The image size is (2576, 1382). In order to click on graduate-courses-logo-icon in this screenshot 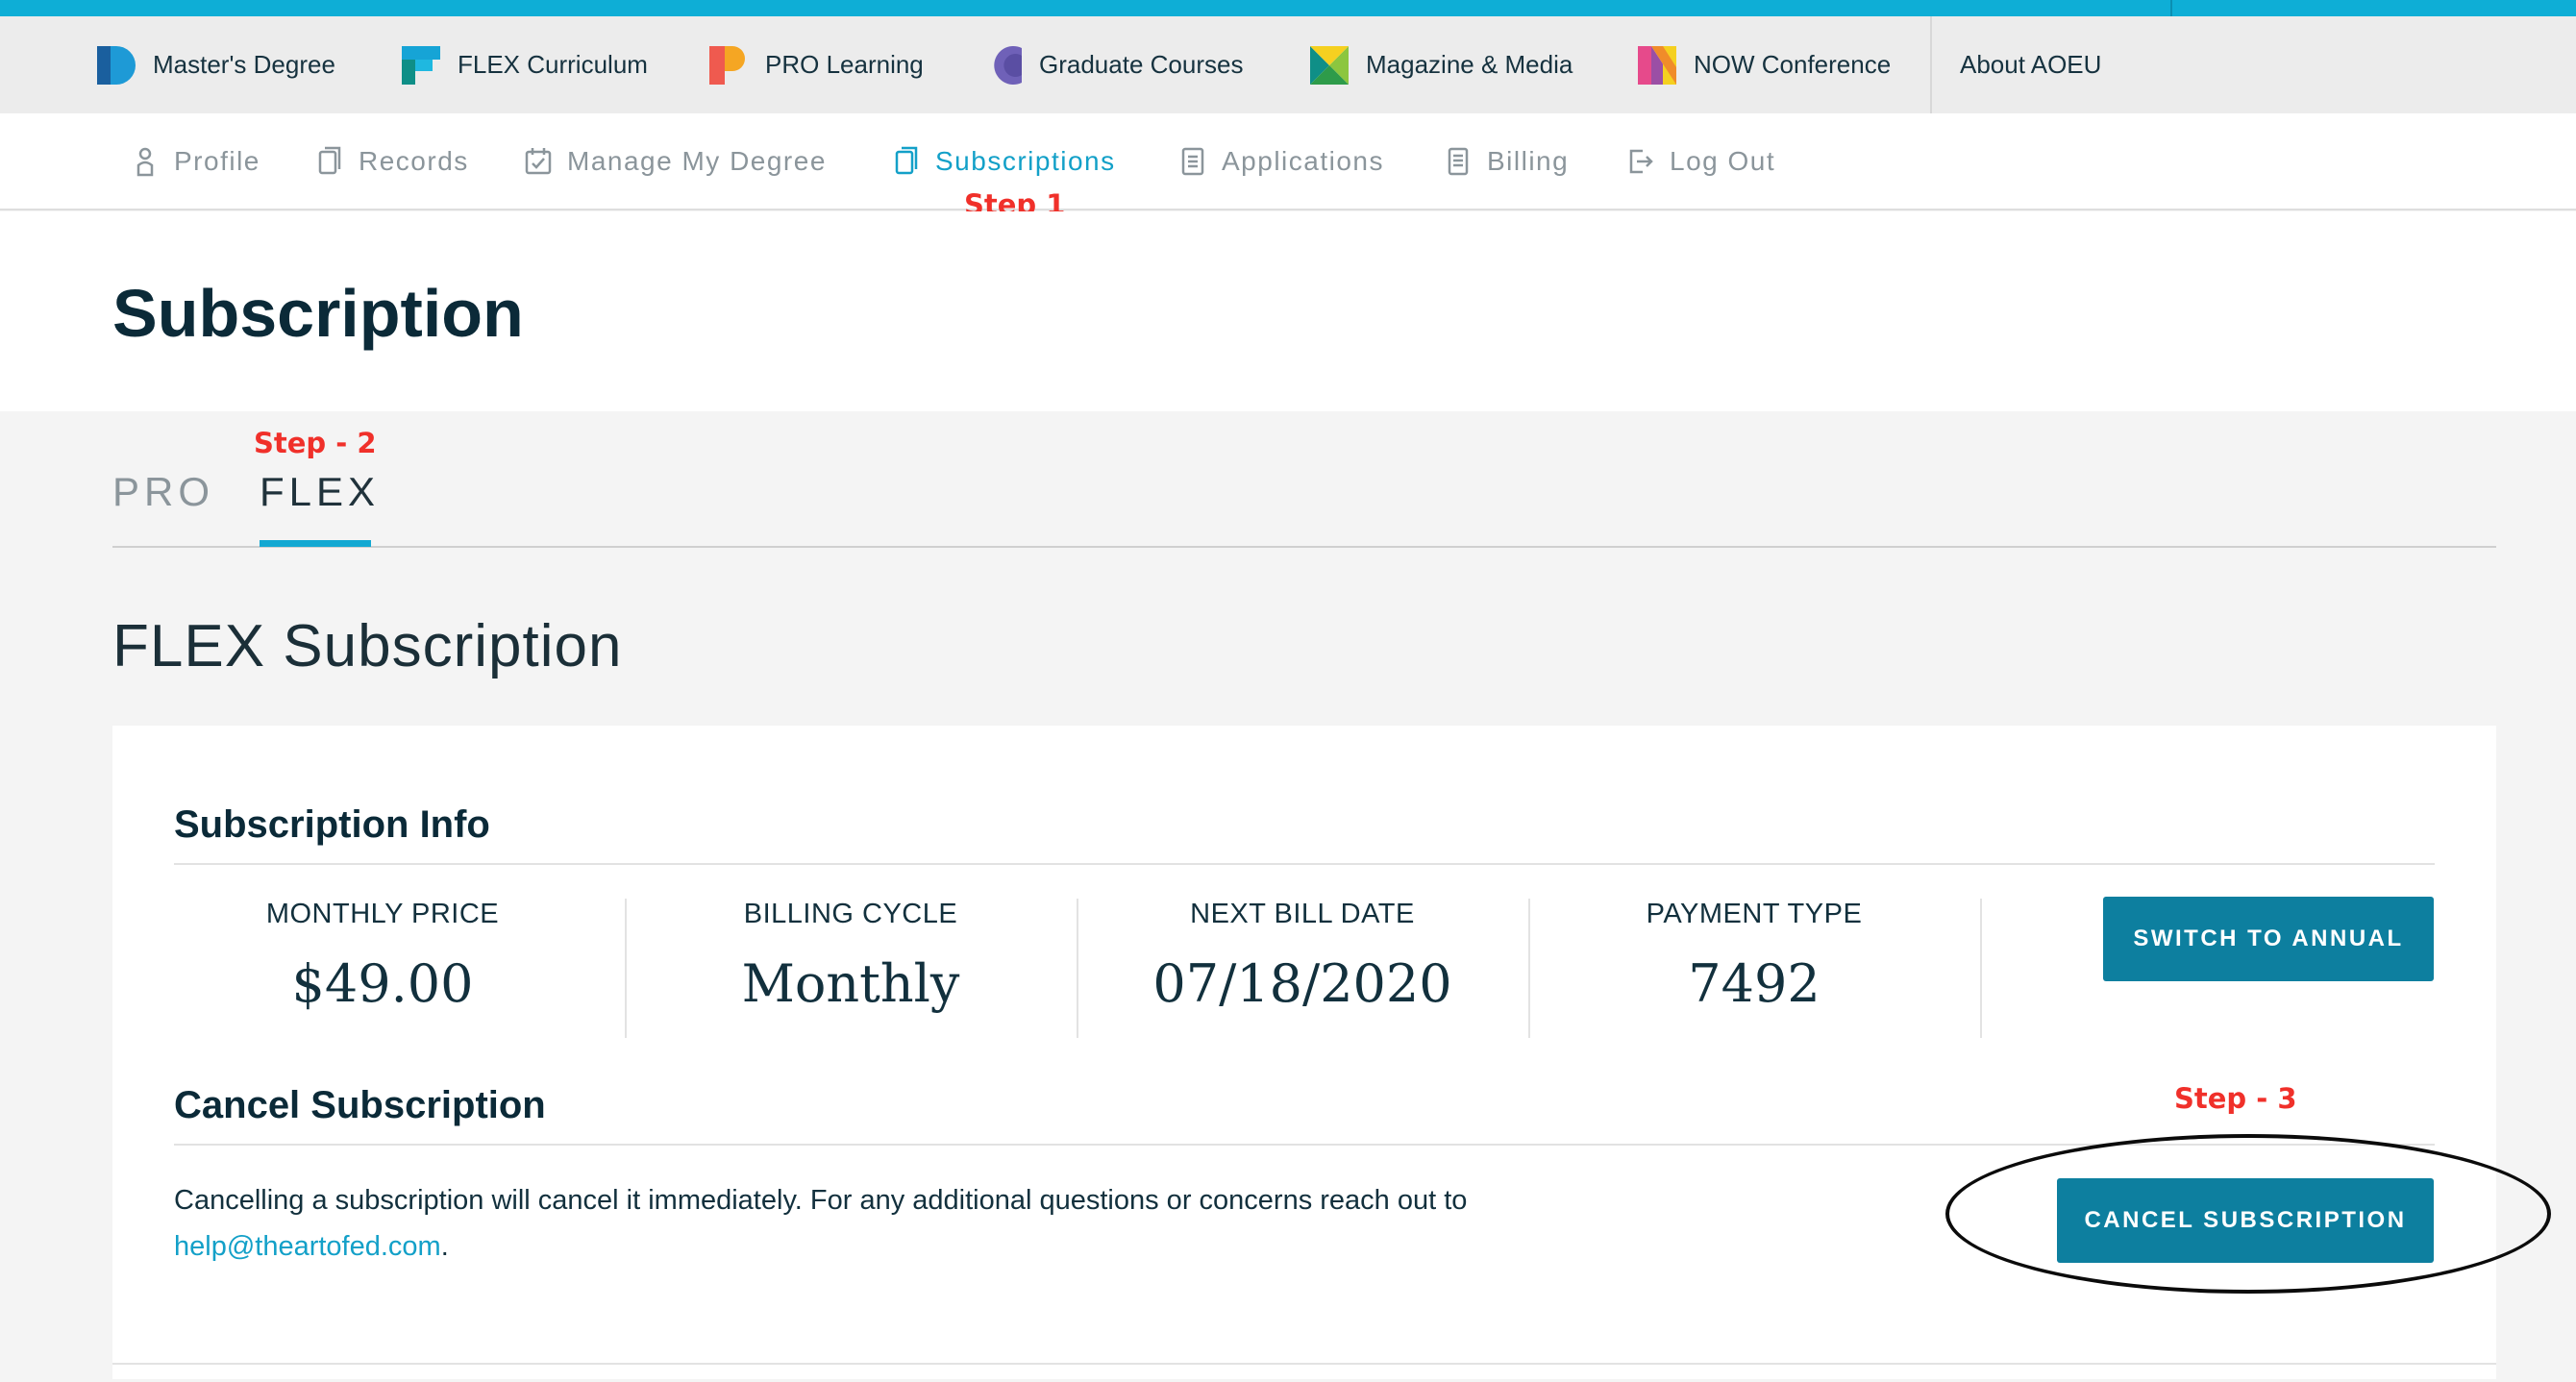, I will do `click(1008, 65)`.